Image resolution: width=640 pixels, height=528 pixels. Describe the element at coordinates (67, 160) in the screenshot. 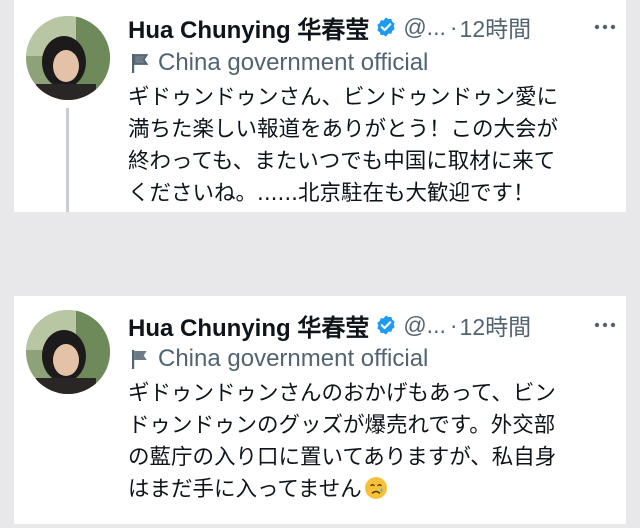

I see `thread-line` at that location.